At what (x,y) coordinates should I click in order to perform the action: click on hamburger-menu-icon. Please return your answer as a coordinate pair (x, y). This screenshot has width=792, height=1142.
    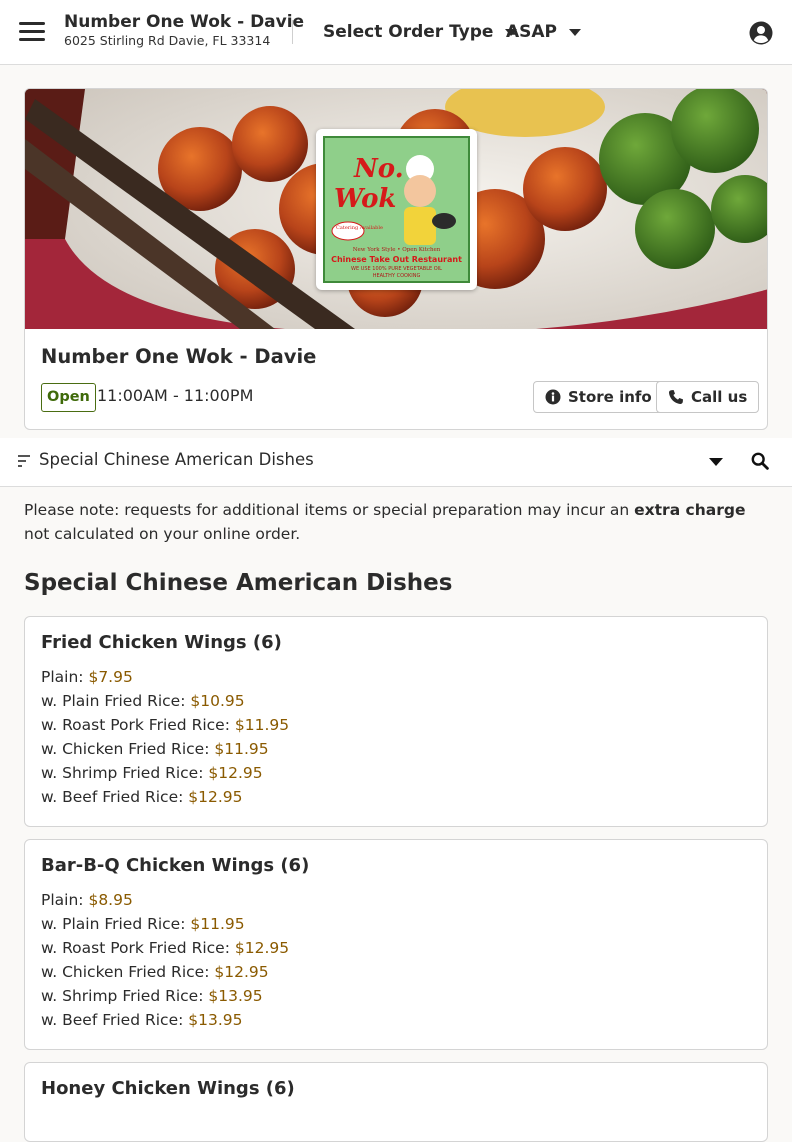
    Looking at the image, I should click on (32, 32).